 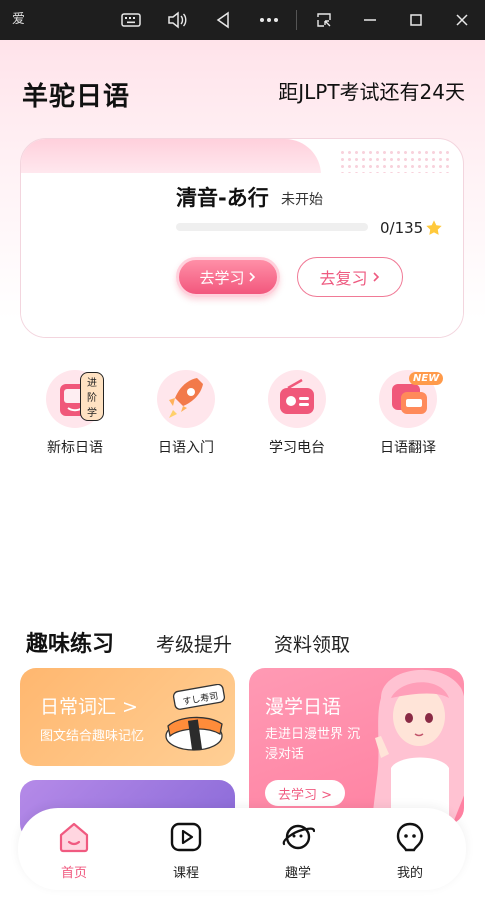 I want to click on play-icon, so click(x=186, y=837).